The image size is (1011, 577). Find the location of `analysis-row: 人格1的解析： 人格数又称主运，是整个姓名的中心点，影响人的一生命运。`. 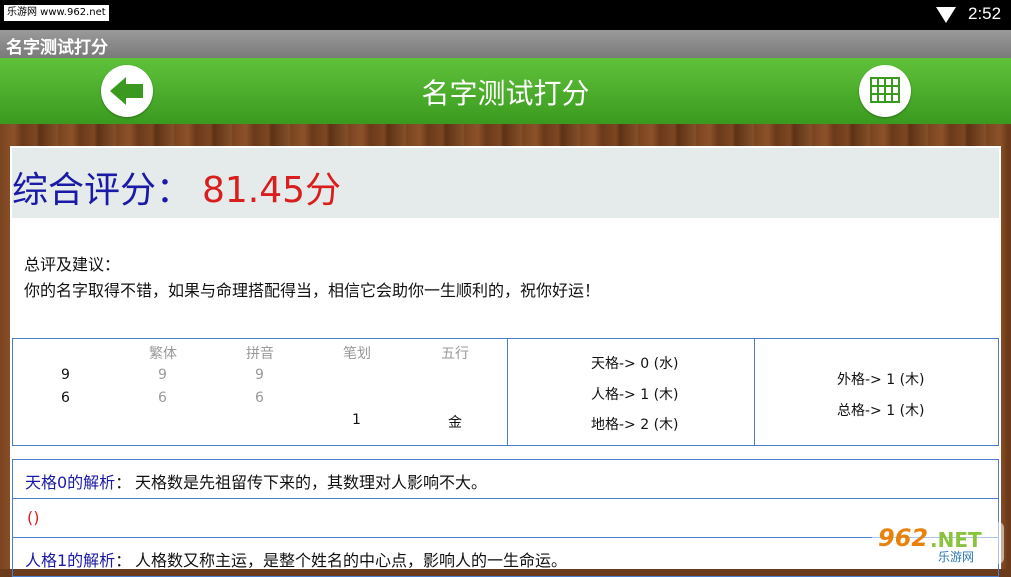

analysis-row: 人格1的解析： 人格数又称主运，是整个姓名的中心点，影响人的一生命运。 is located at coordinates (505, 557).